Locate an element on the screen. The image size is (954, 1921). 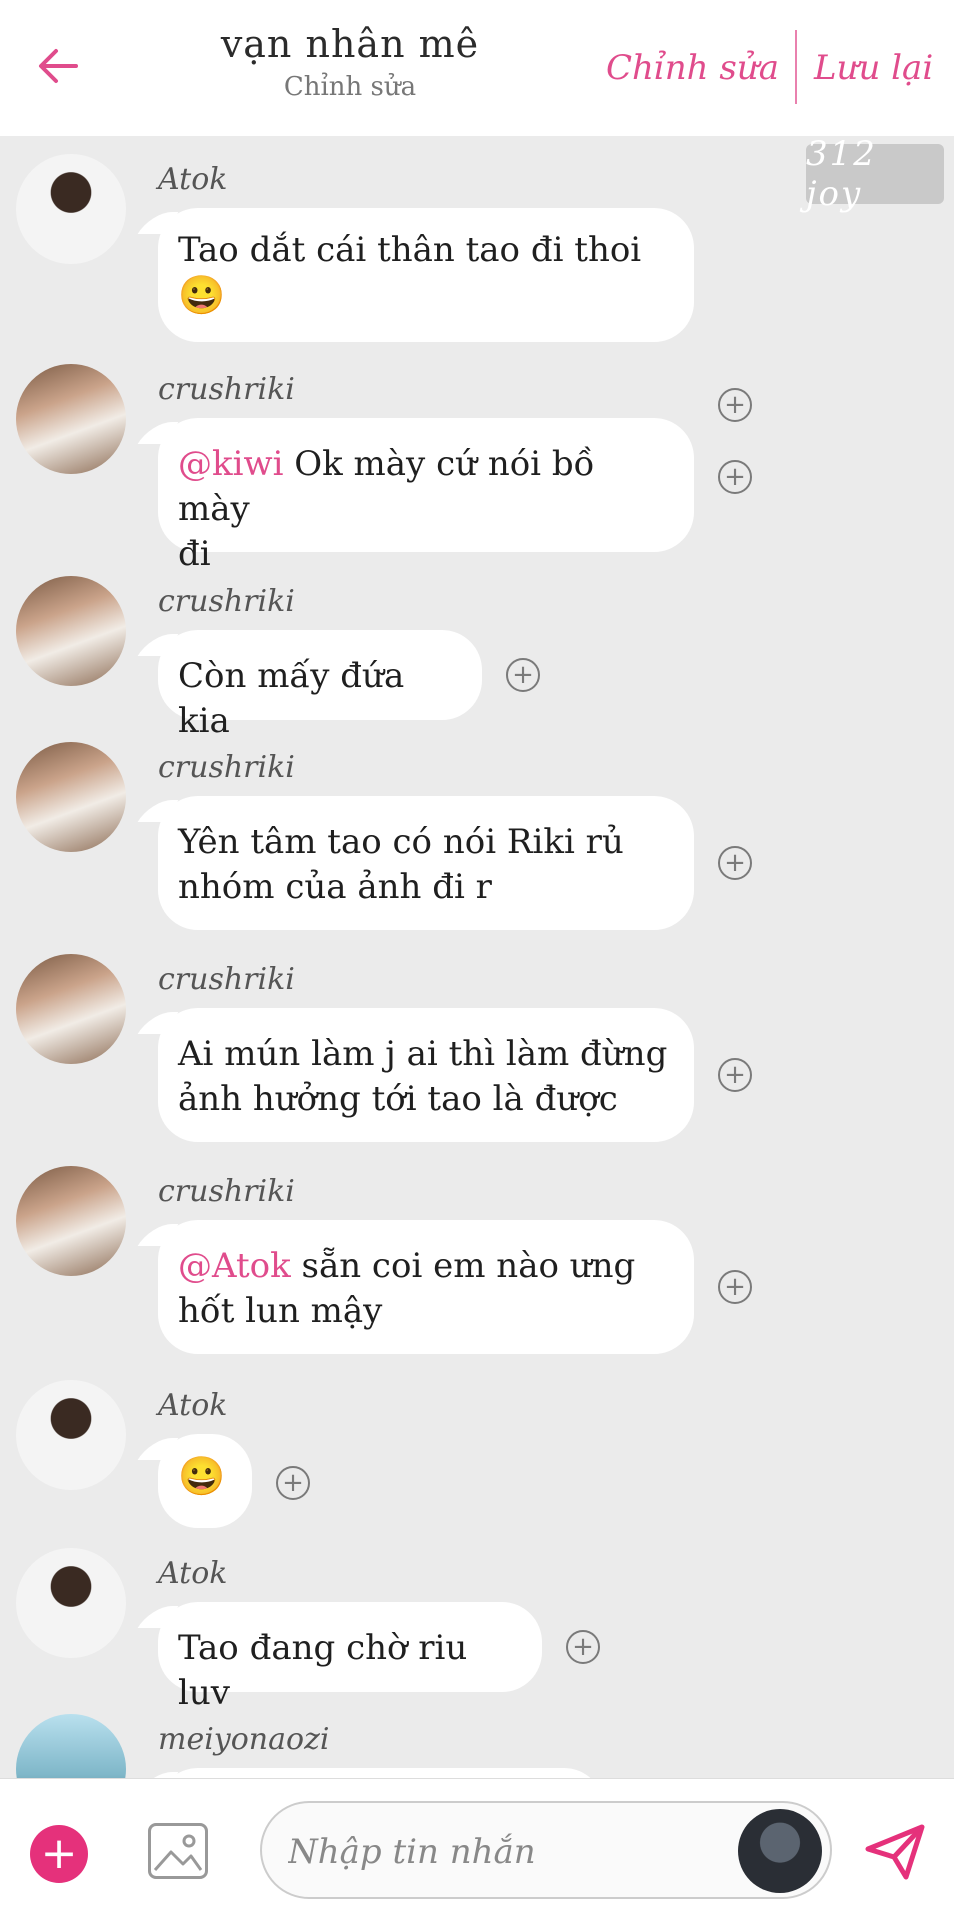
send-button is located at coordinates (895, 1852).